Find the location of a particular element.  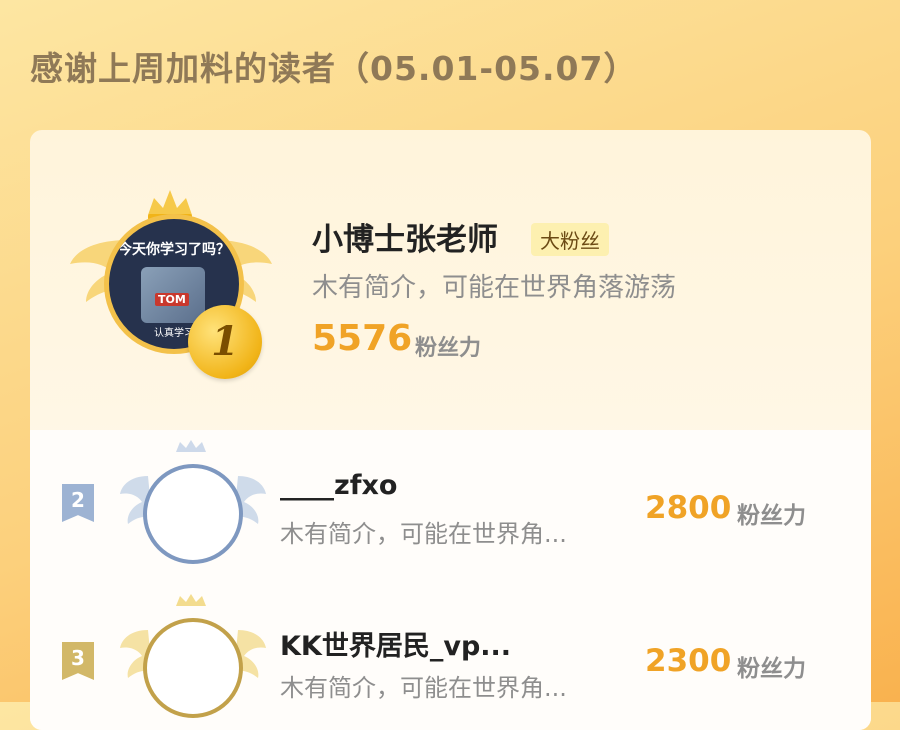

rank-1-medal-icon: 1 is located at coordinates (225, 342).